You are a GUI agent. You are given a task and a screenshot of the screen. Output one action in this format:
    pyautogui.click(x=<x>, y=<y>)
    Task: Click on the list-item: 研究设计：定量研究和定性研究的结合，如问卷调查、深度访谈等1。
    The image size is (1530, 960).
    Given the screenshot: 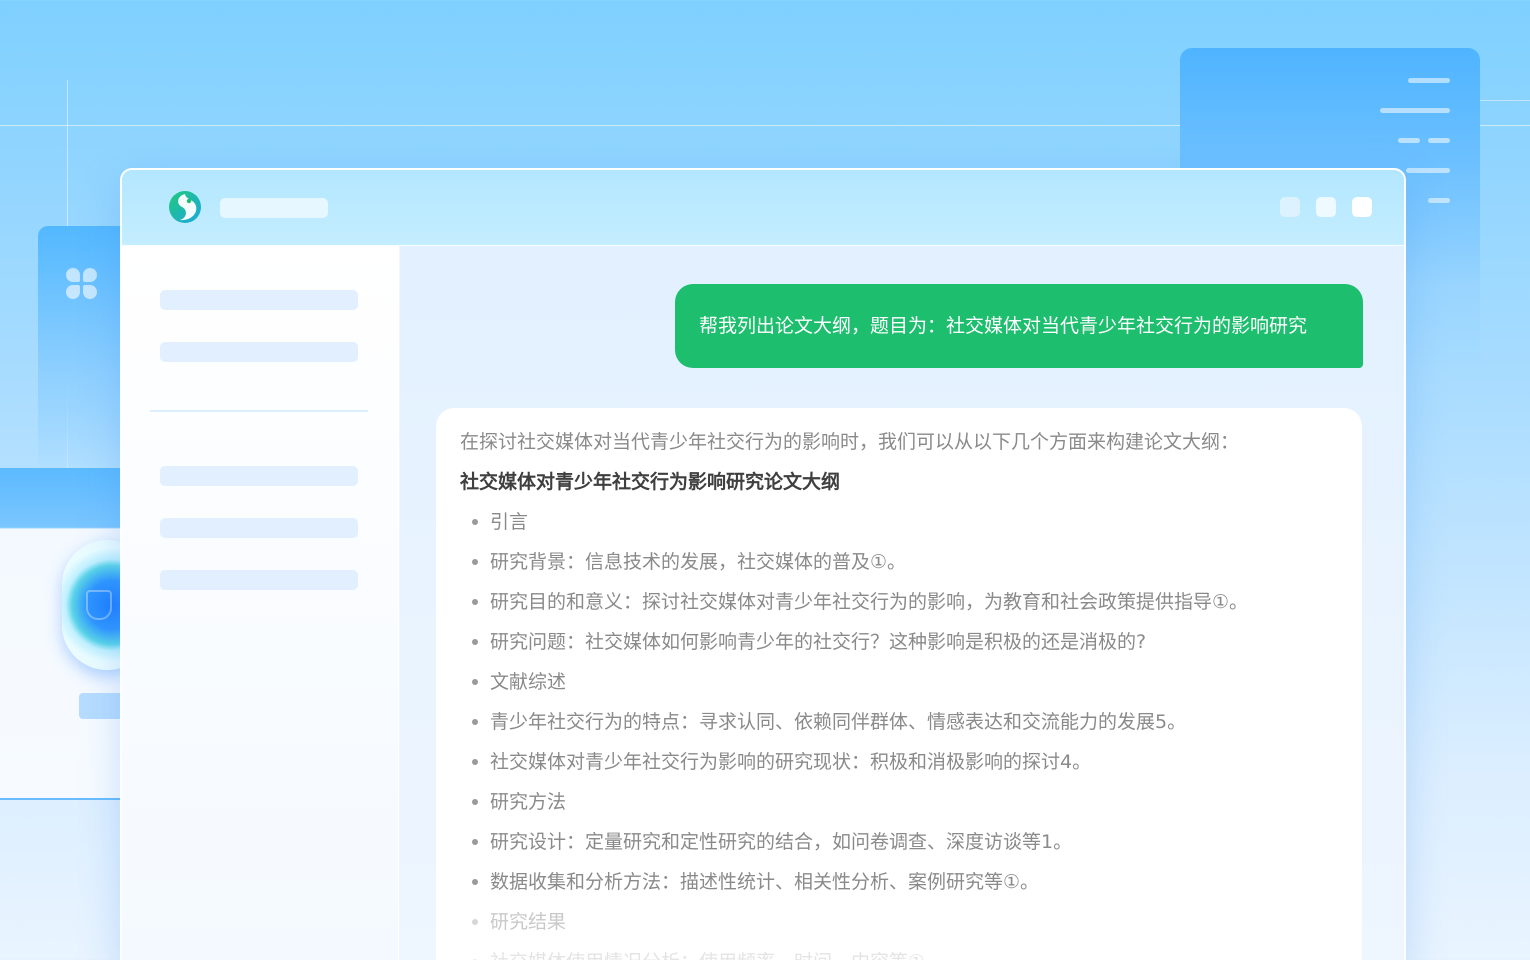 What is the action you would take?
    pyautogui.click(x=899, y=842)
    